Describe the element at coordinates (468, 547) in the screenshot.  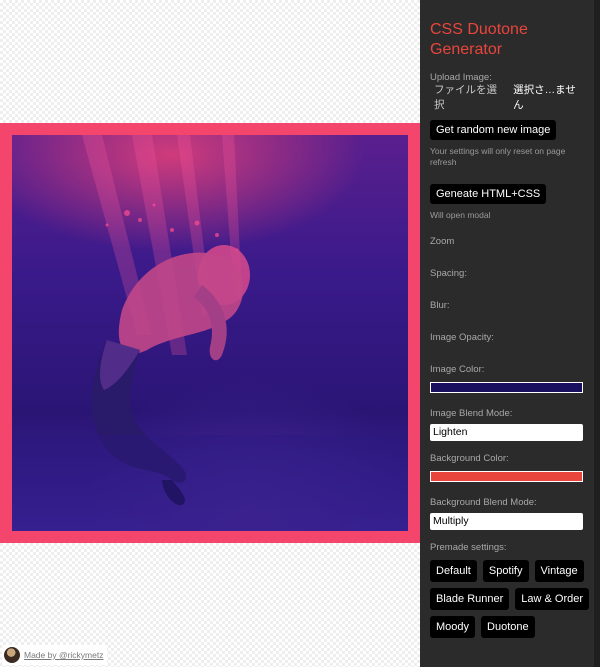
I see `premade-settings-label: Premade settings:` at that location.